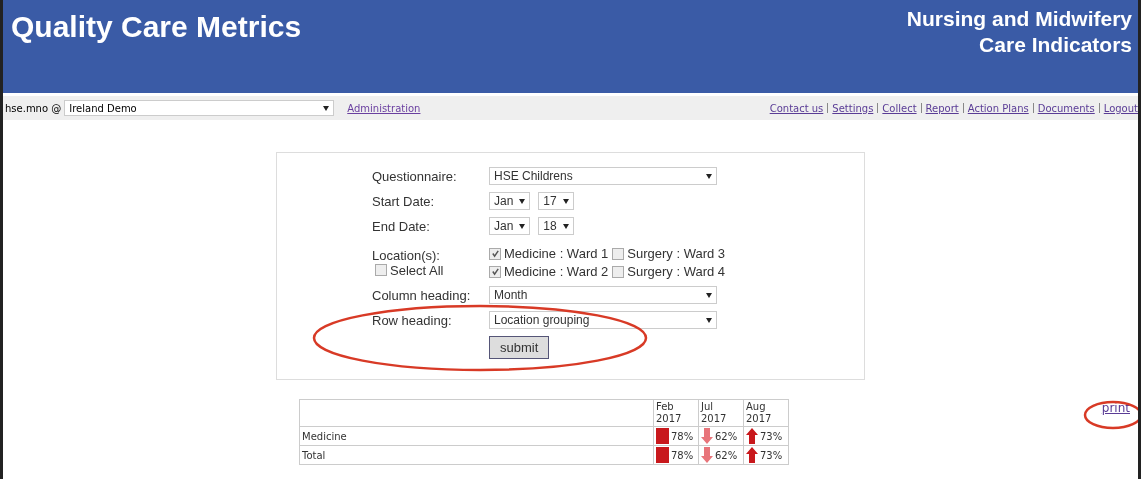  What do you see at coordinates (766, 413) in the screenshot?
I see `table-header: Aug 2017` at bounding box center [766, 413].